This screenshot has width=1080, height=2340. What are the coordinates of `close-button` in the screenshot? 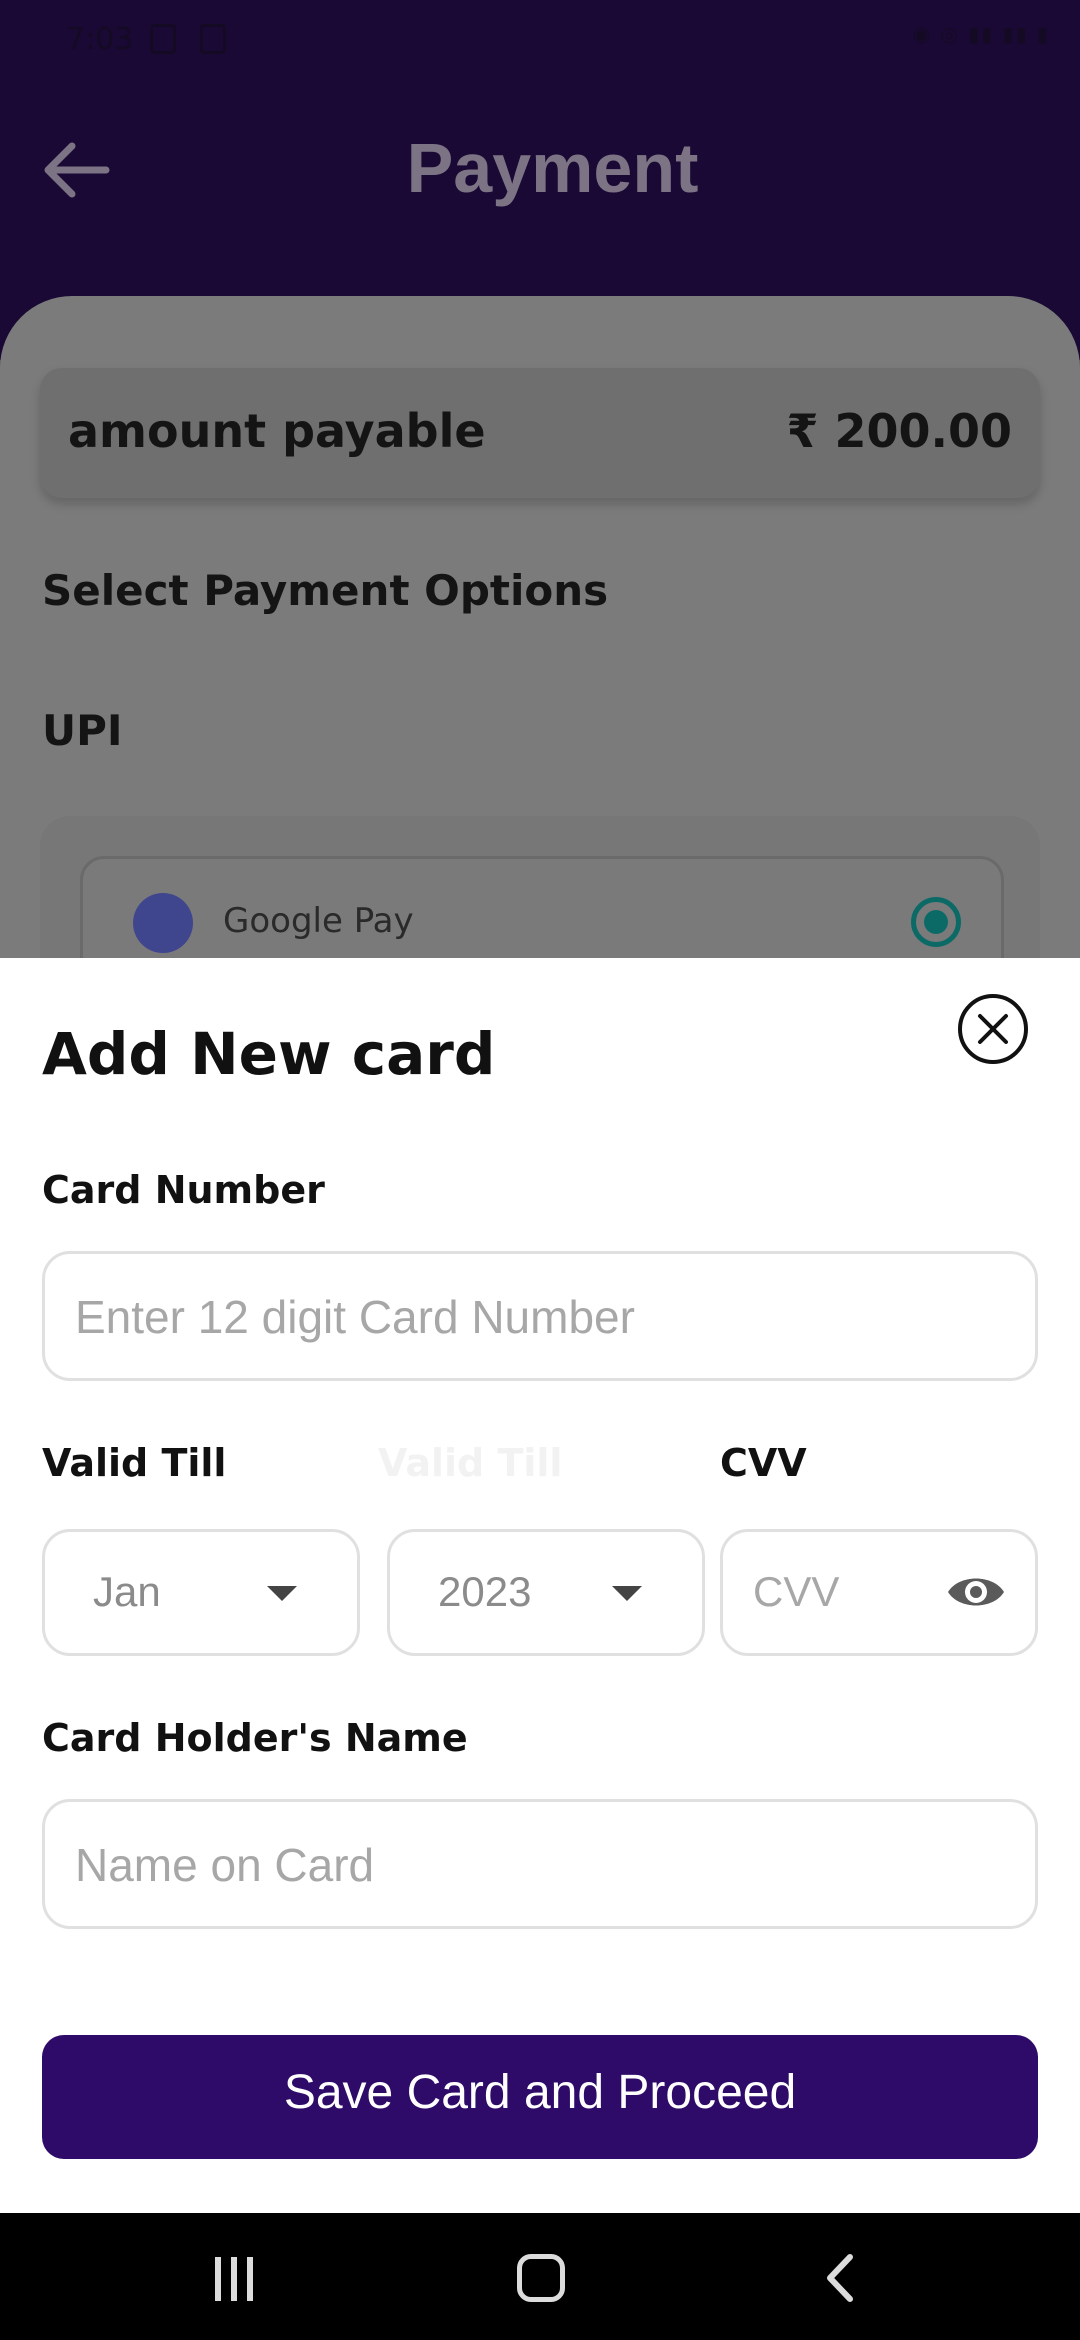 It's located at (993, 1029).